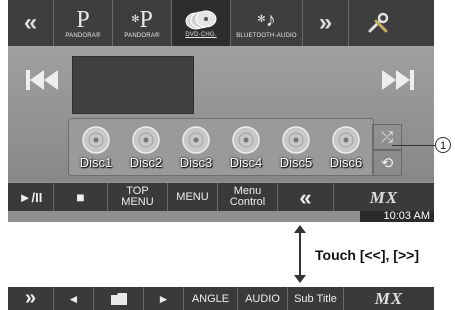  I want to click on top-menu-button: TOP MENU, so click(138, 197).